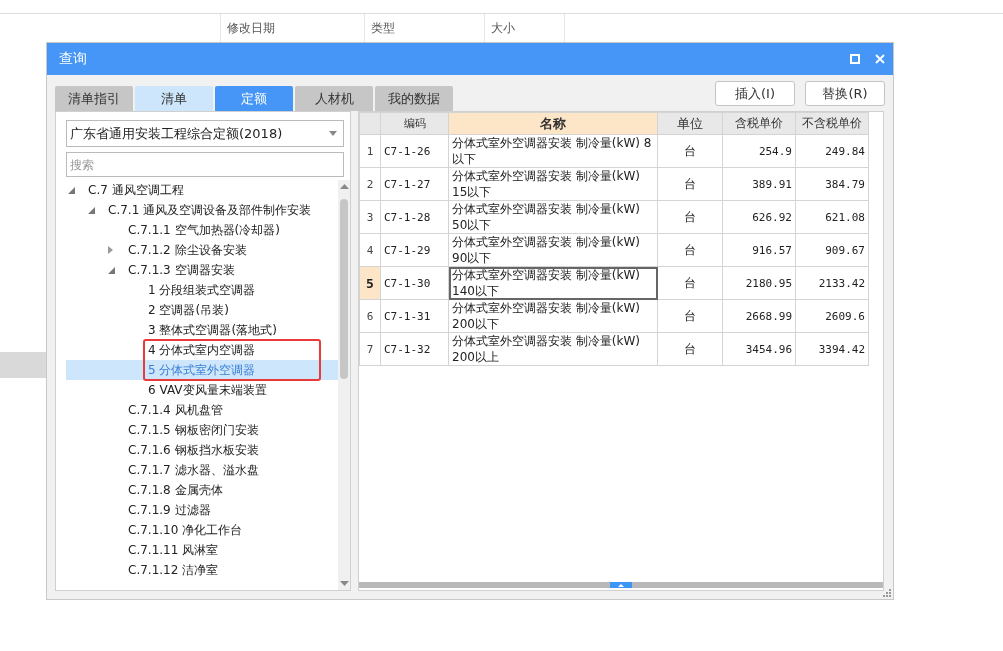 The height and width of the screenshot is (651, 1003). I want to click on table-cell: 621.08, so click(832, 217).